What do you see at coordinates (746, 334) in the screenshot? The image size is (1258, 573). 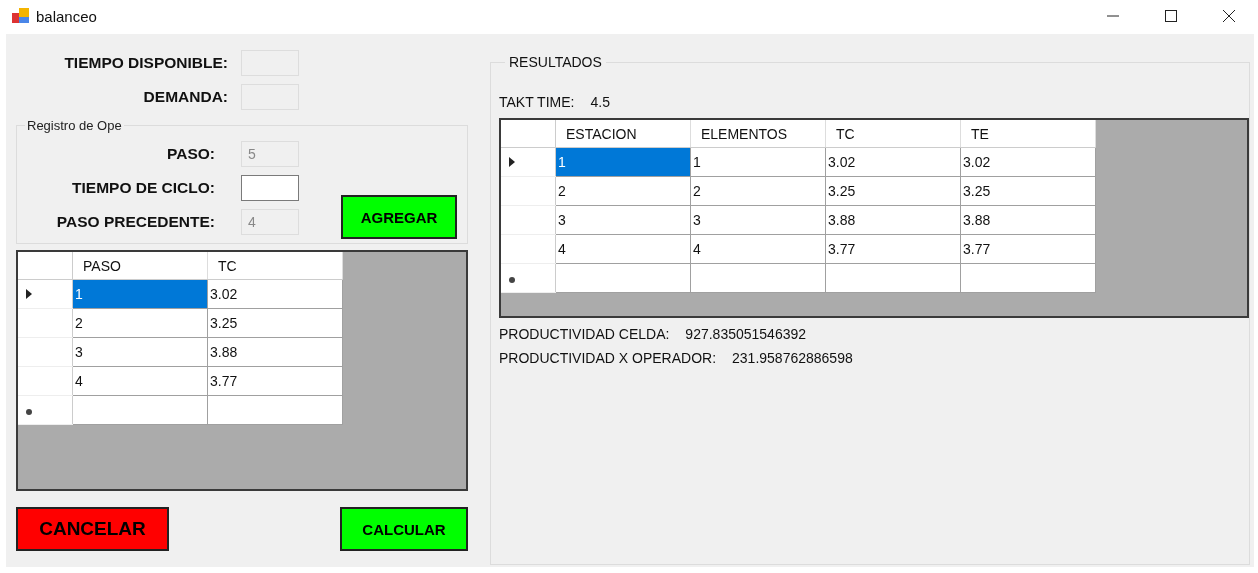 I see `stat-value: 927.835051546392` at bounding box center [746, 334].